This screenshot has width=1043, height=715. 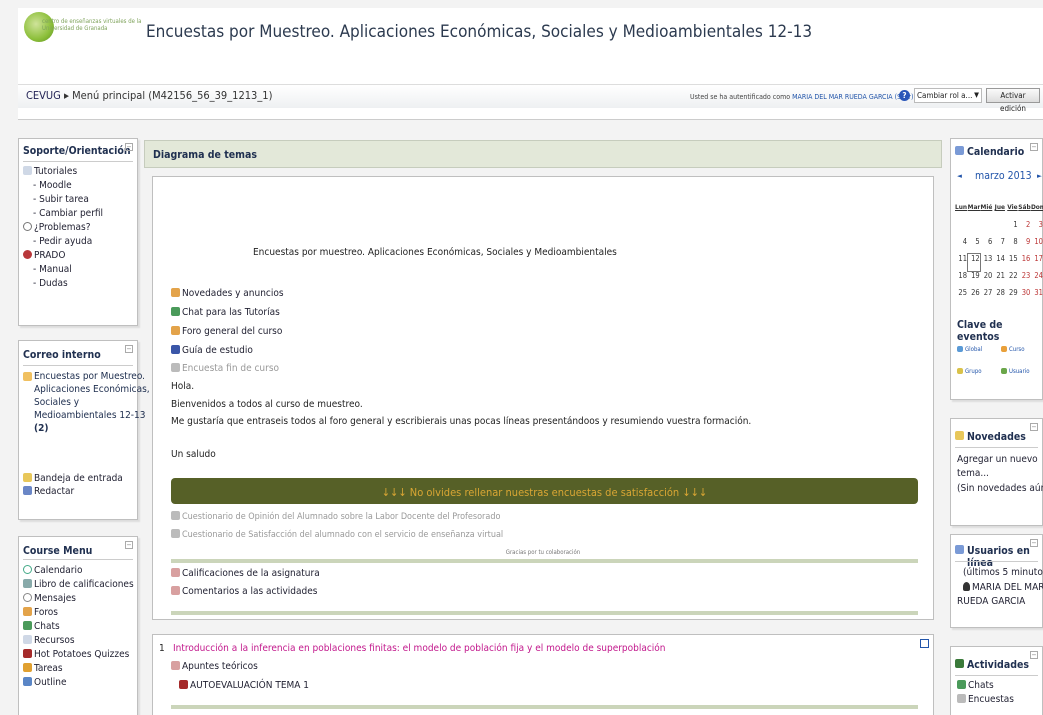 What do you see at coordinates (1015, 371) in the screenshot?
I see `event-key-usuario: Usuario` at bounding box center [1015, 371].